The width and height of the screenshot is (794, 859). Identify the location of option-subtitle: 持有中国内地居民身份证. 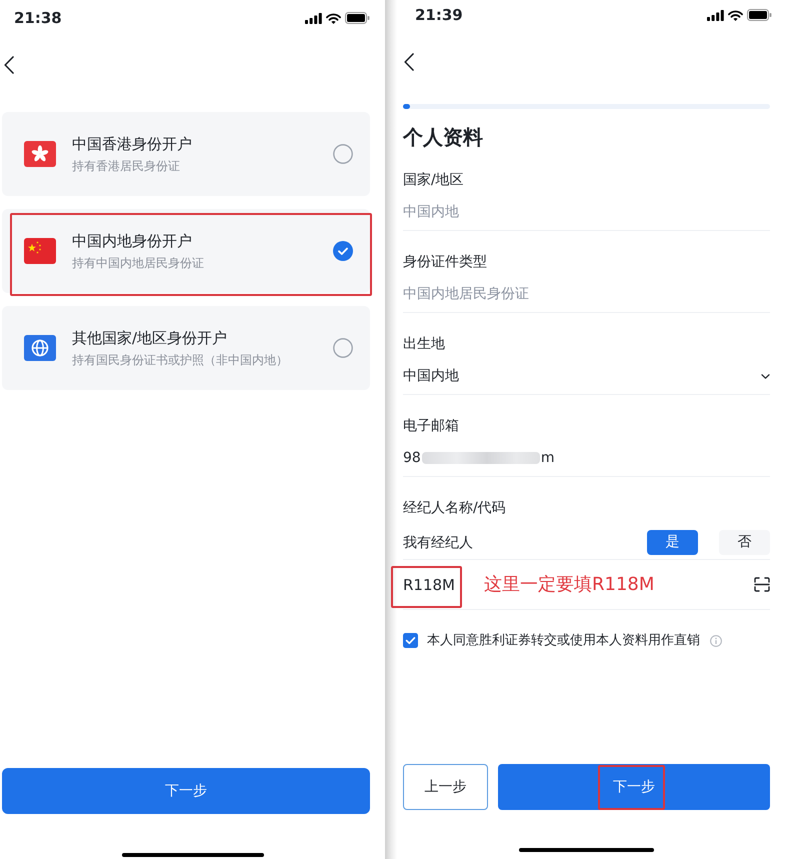
(138, 263).